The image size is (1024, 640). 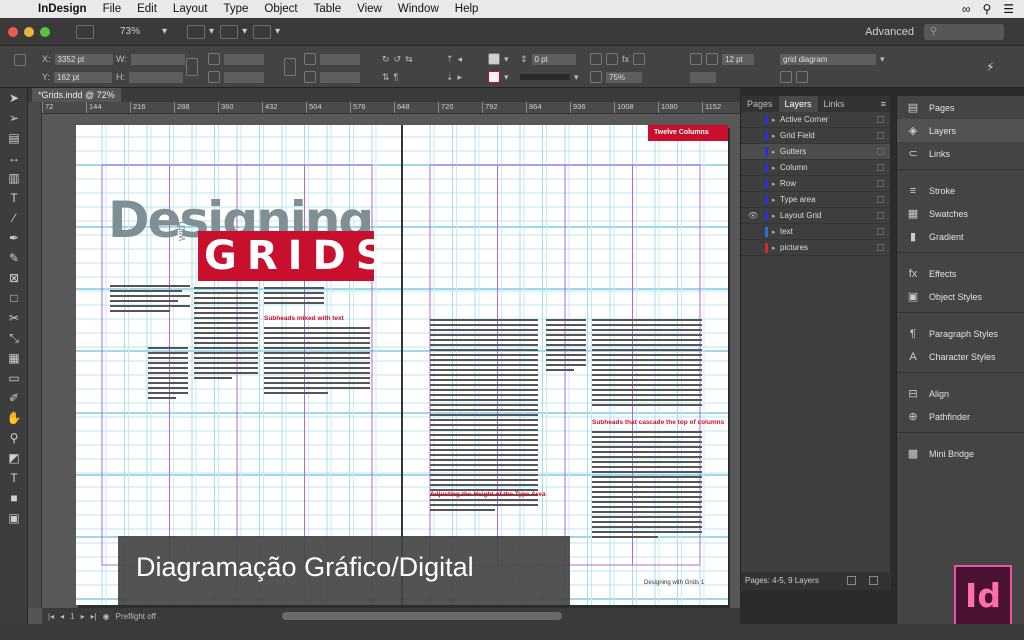 What do you see at coordinates (229, 31) in the screenshot?
I see `screen-mode-icon` at bounding box center [229, 31].